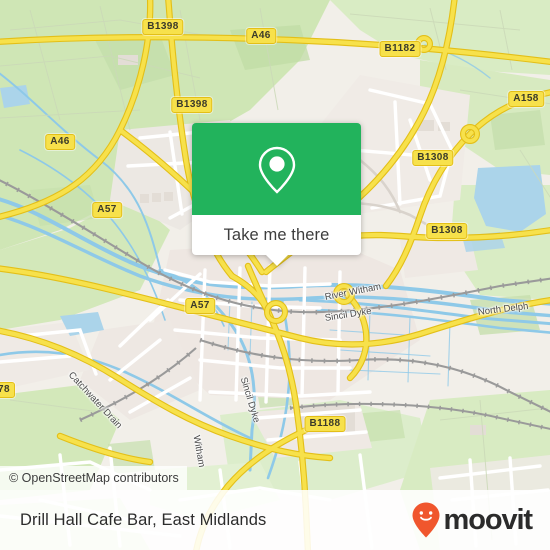 The width and height of the screenshot is (550, 550). I want to click on road-shield-b1188: B1188, so click(325, 424).